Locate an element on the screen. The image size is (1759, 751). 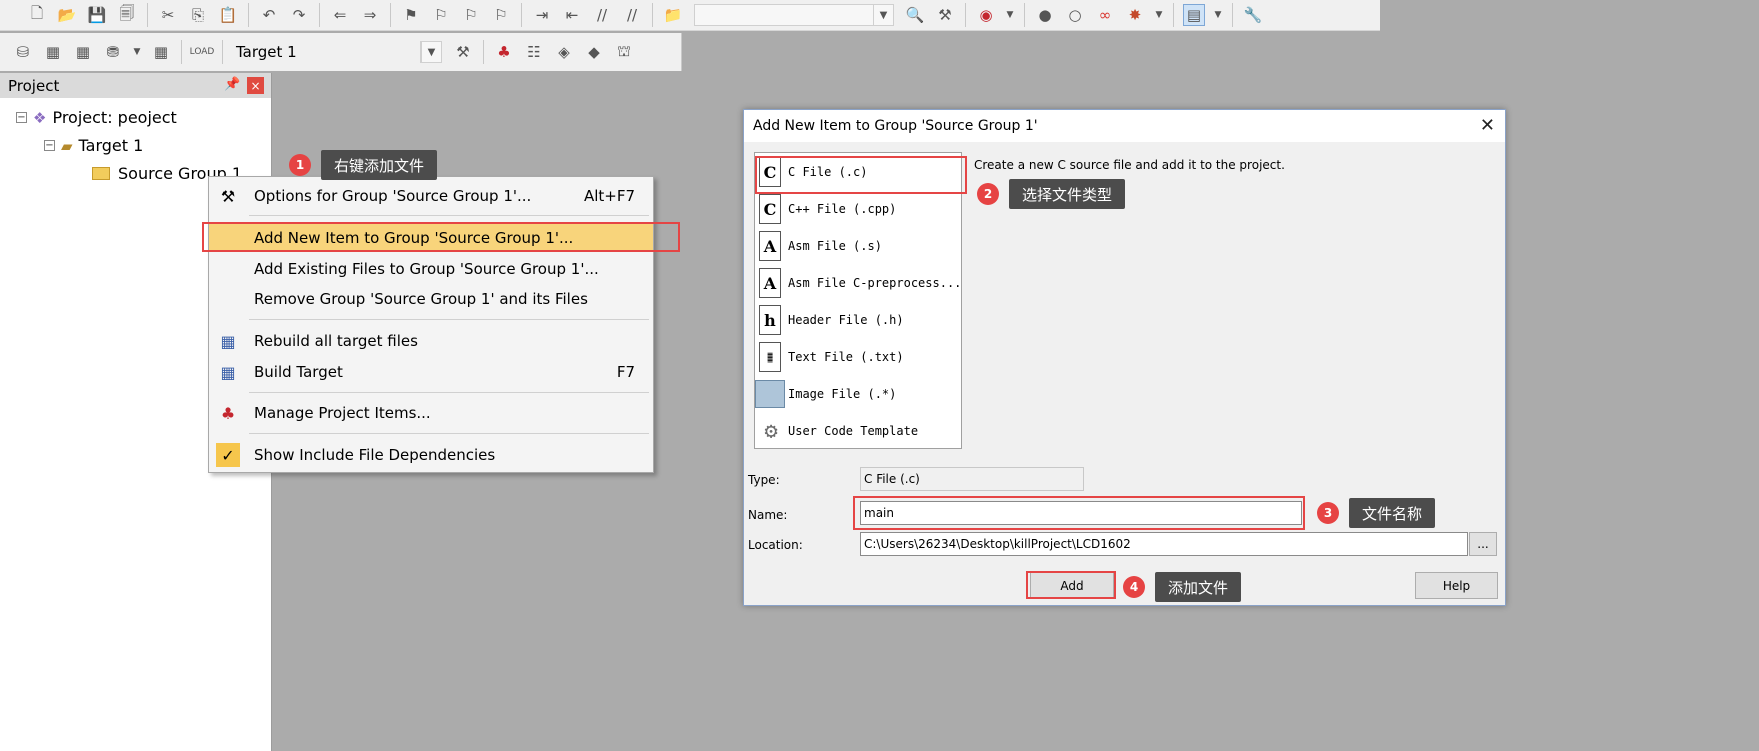
file-type-image: Image File (.*) is located at coordinates (825, 394).